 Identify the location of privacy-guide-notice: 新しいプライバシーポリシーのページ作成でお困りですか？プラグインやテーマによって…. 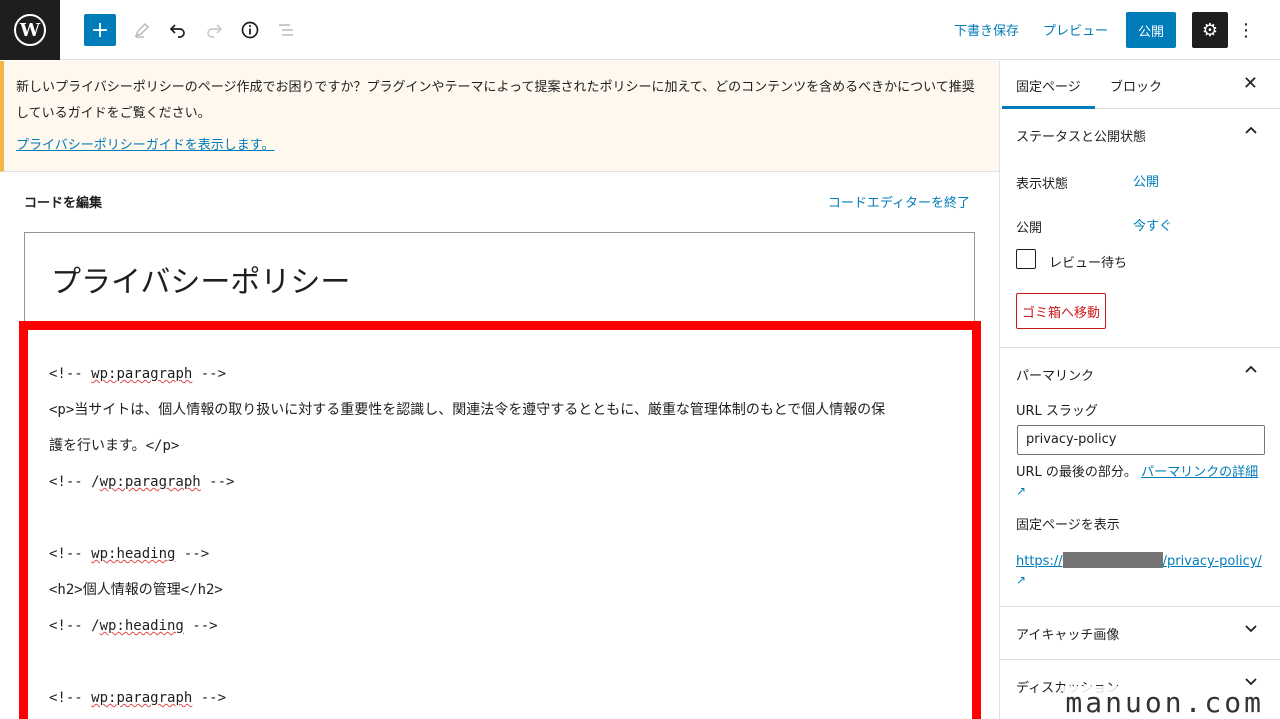
(499, 116).